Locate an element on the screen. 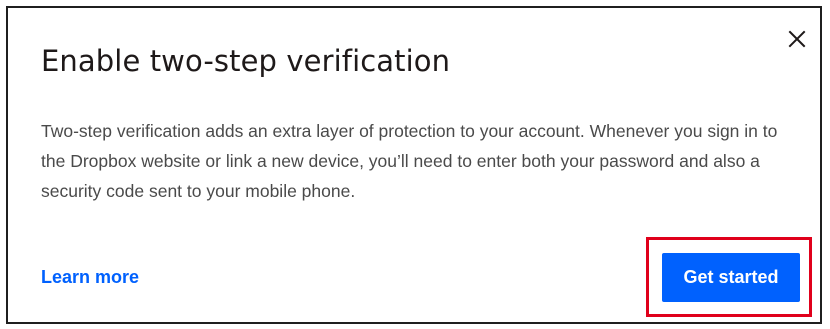  dialog-title: Enable two-step verification is located at coordinates (246, 61).